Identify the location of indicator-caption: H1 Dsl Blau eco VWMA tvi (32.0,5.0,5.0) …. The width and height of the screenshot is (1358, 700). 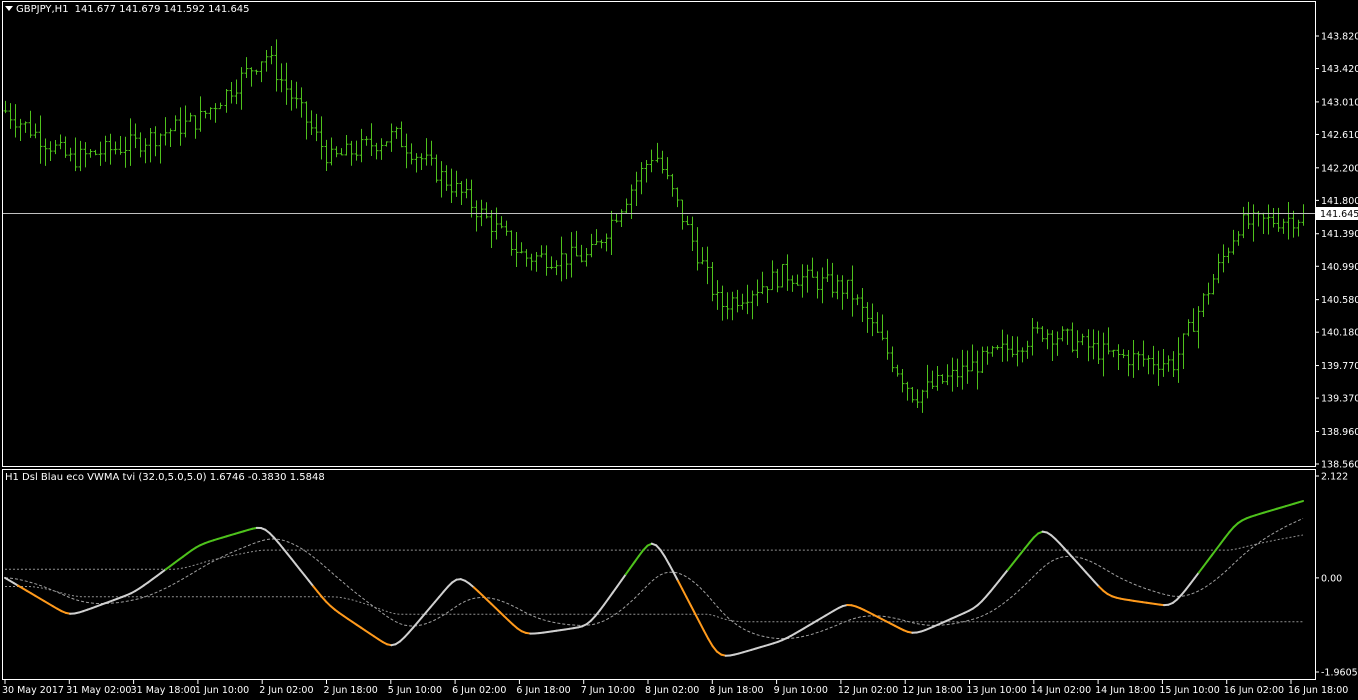
(165, 477).